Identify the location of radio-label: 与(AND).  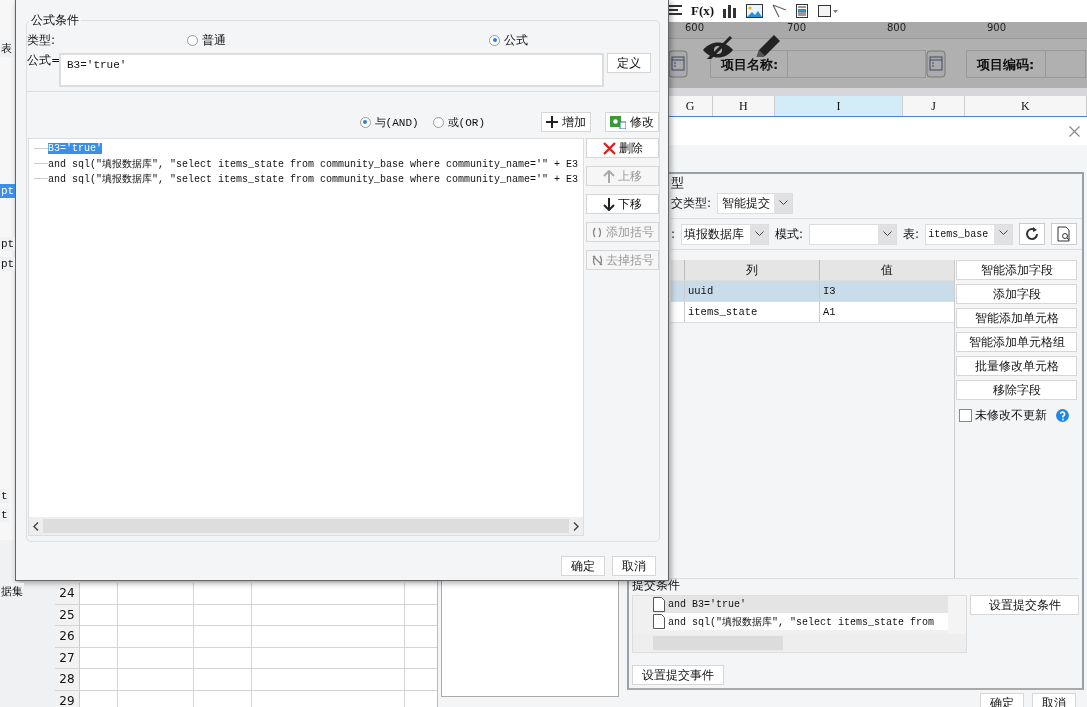
(396, 122).